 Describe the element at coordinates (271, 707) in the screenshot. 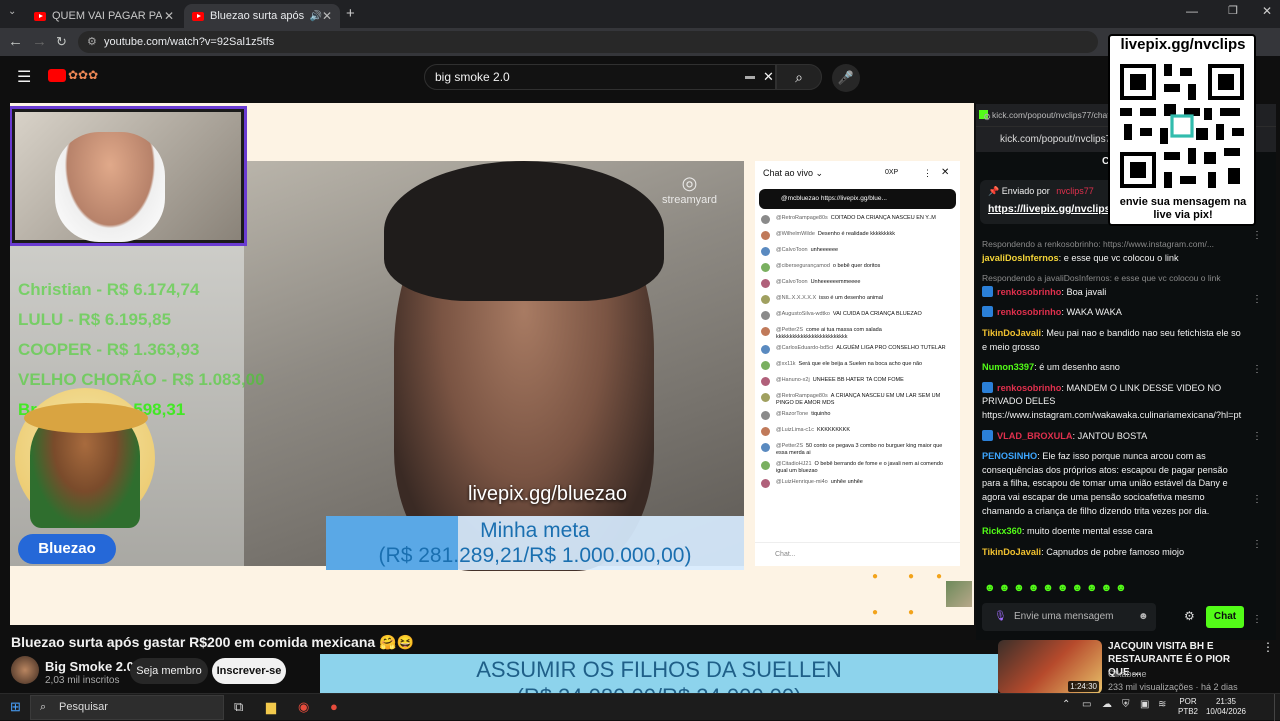

I see `file-explorer-icon: ▆` at that location.